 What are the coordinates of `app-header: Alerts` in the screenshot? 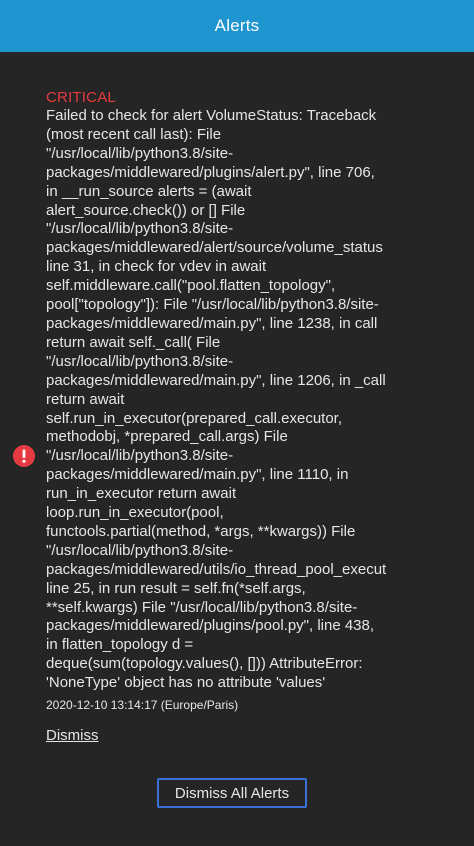 It's located at (237, 26).